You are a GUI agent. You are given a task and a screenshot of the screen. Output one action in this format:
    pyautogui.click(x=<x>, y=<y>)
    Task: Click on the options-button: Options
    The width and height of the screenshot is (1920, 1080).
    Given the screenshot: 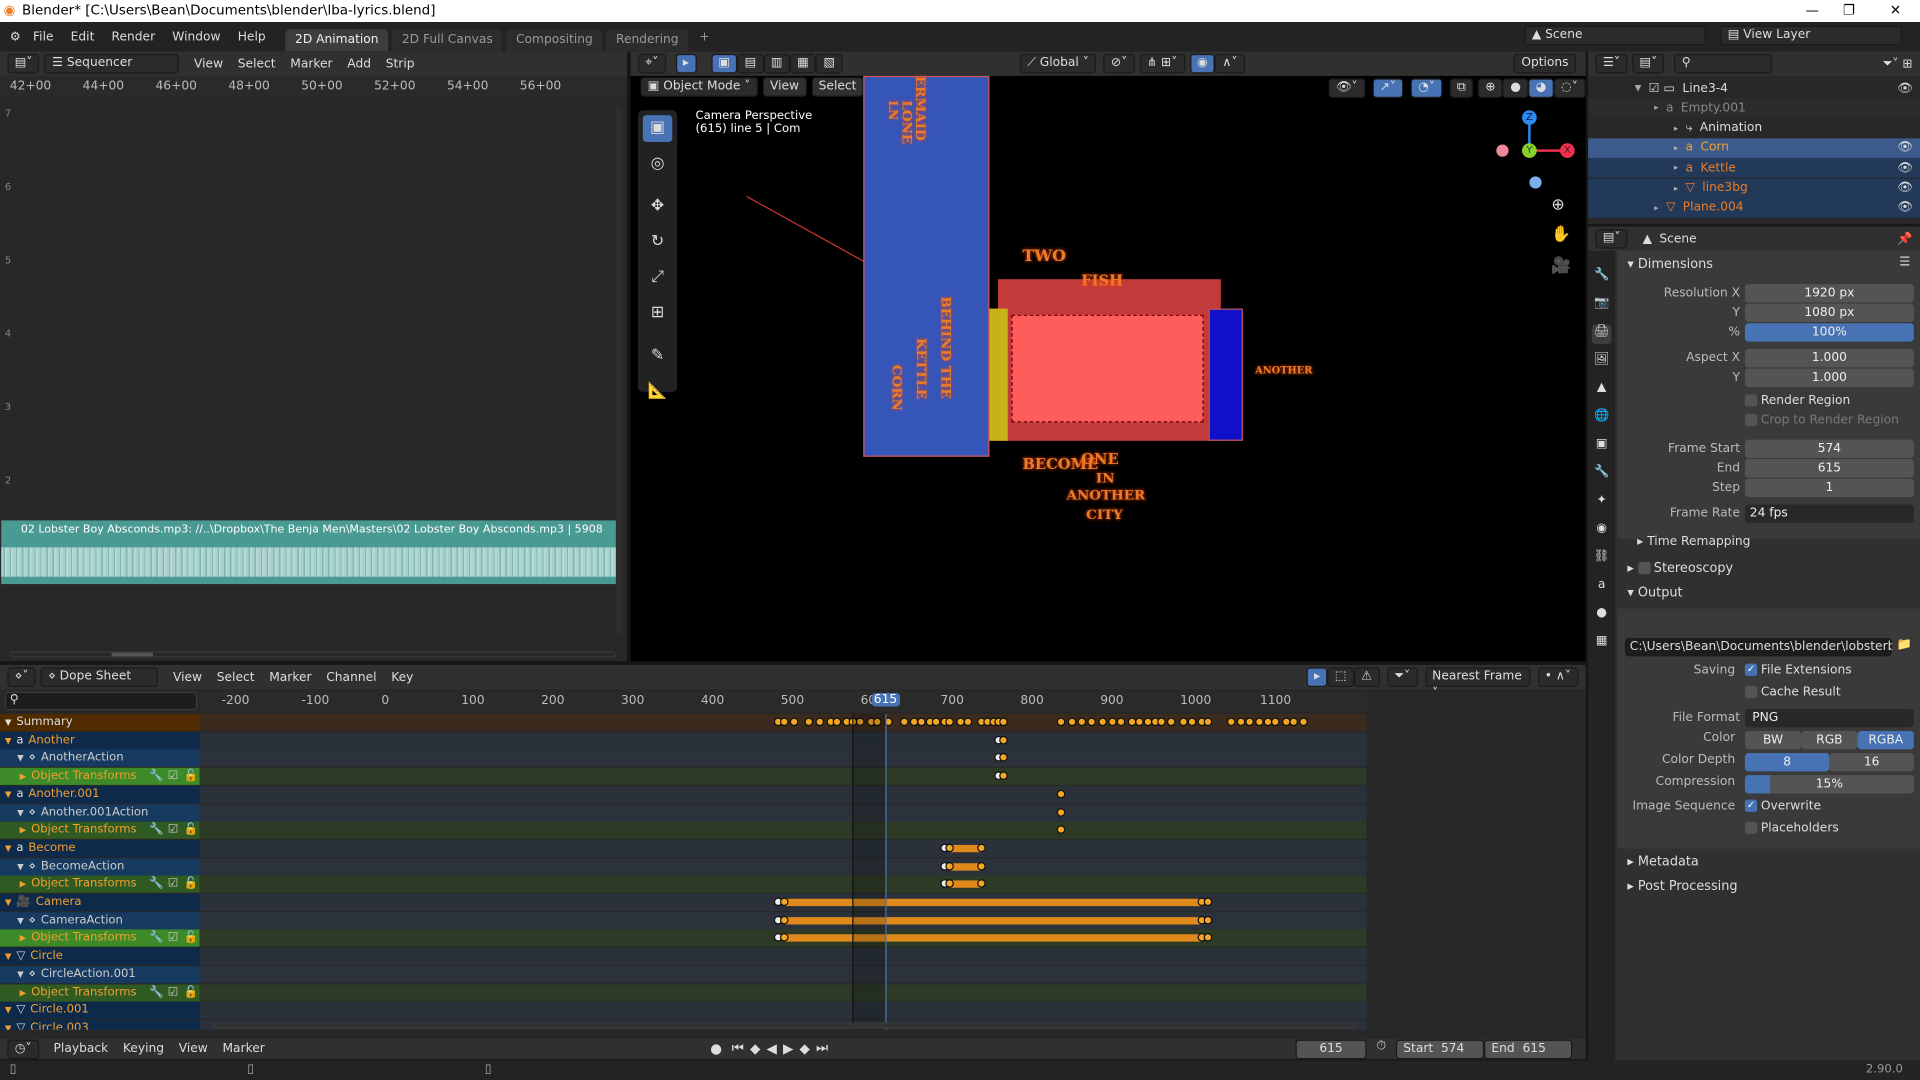 What is the action you would take?
    pyautogui.click(x=1544, y=63)
    